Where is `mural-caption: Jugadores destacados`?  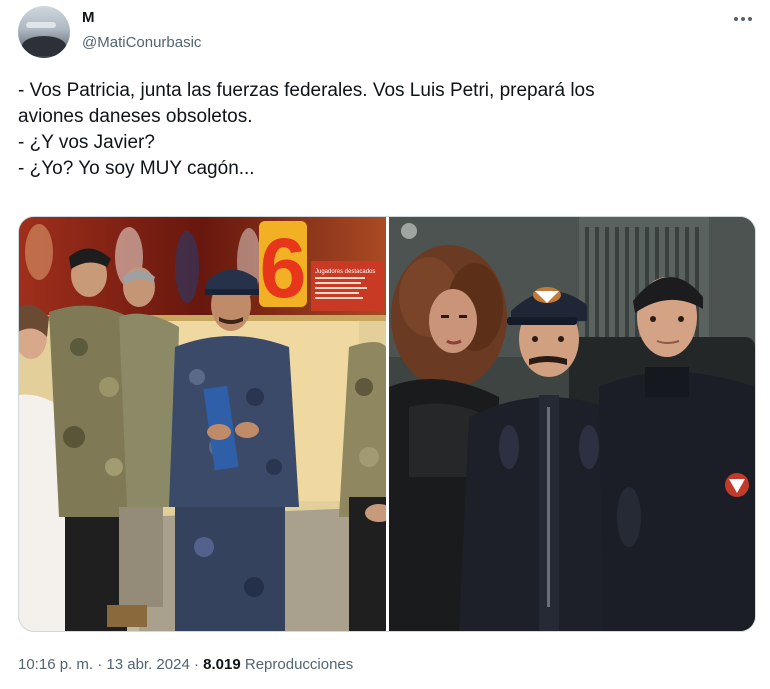 mural-caption: Jugadores destacados is located at coordinates (345, 272).